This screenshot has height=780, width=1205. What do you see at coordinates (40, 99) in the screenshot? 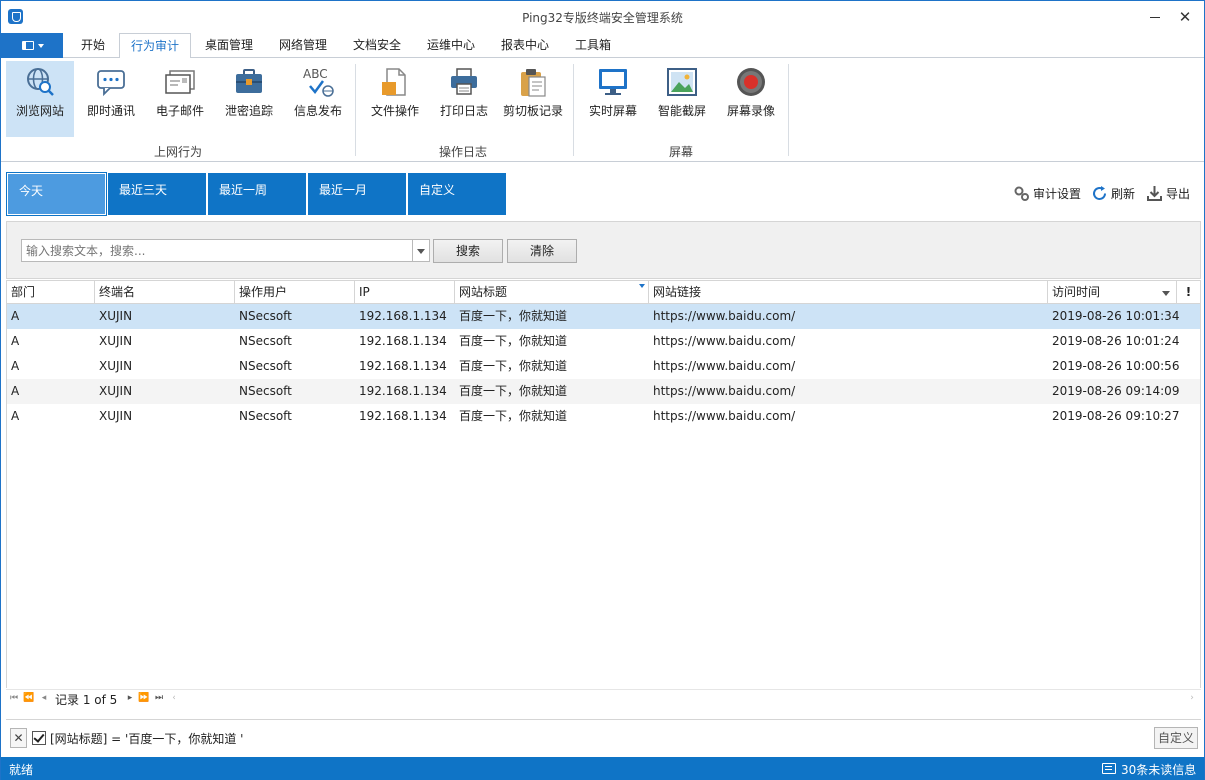
I see `browse-websites-button: 浏览网站` at bounding box center [40, 99].